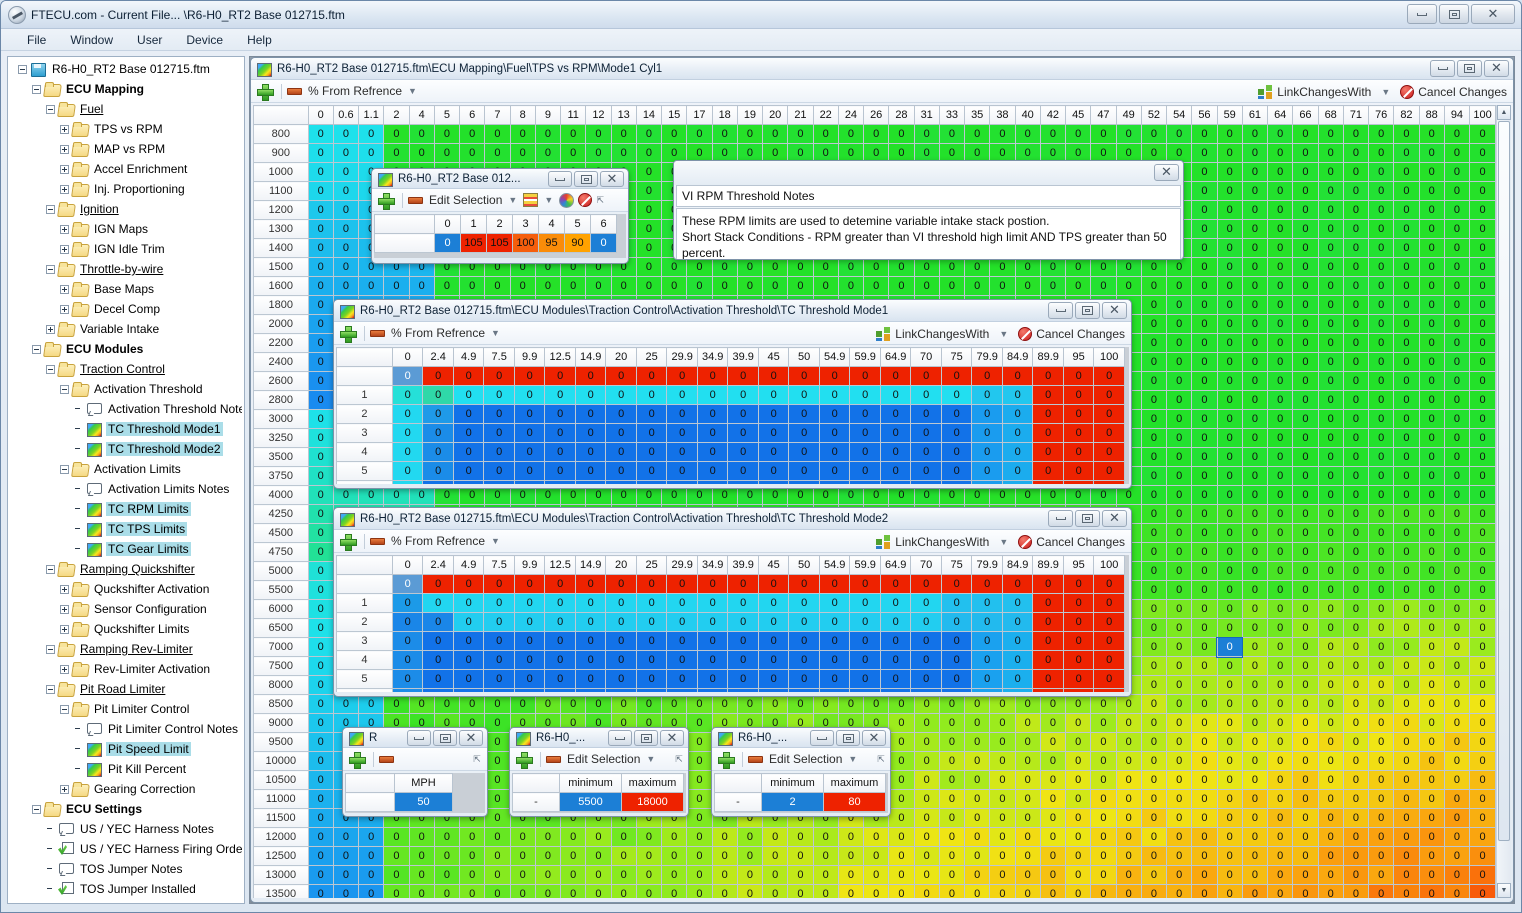  I want to click on column-header: 70, so click(926, 357).